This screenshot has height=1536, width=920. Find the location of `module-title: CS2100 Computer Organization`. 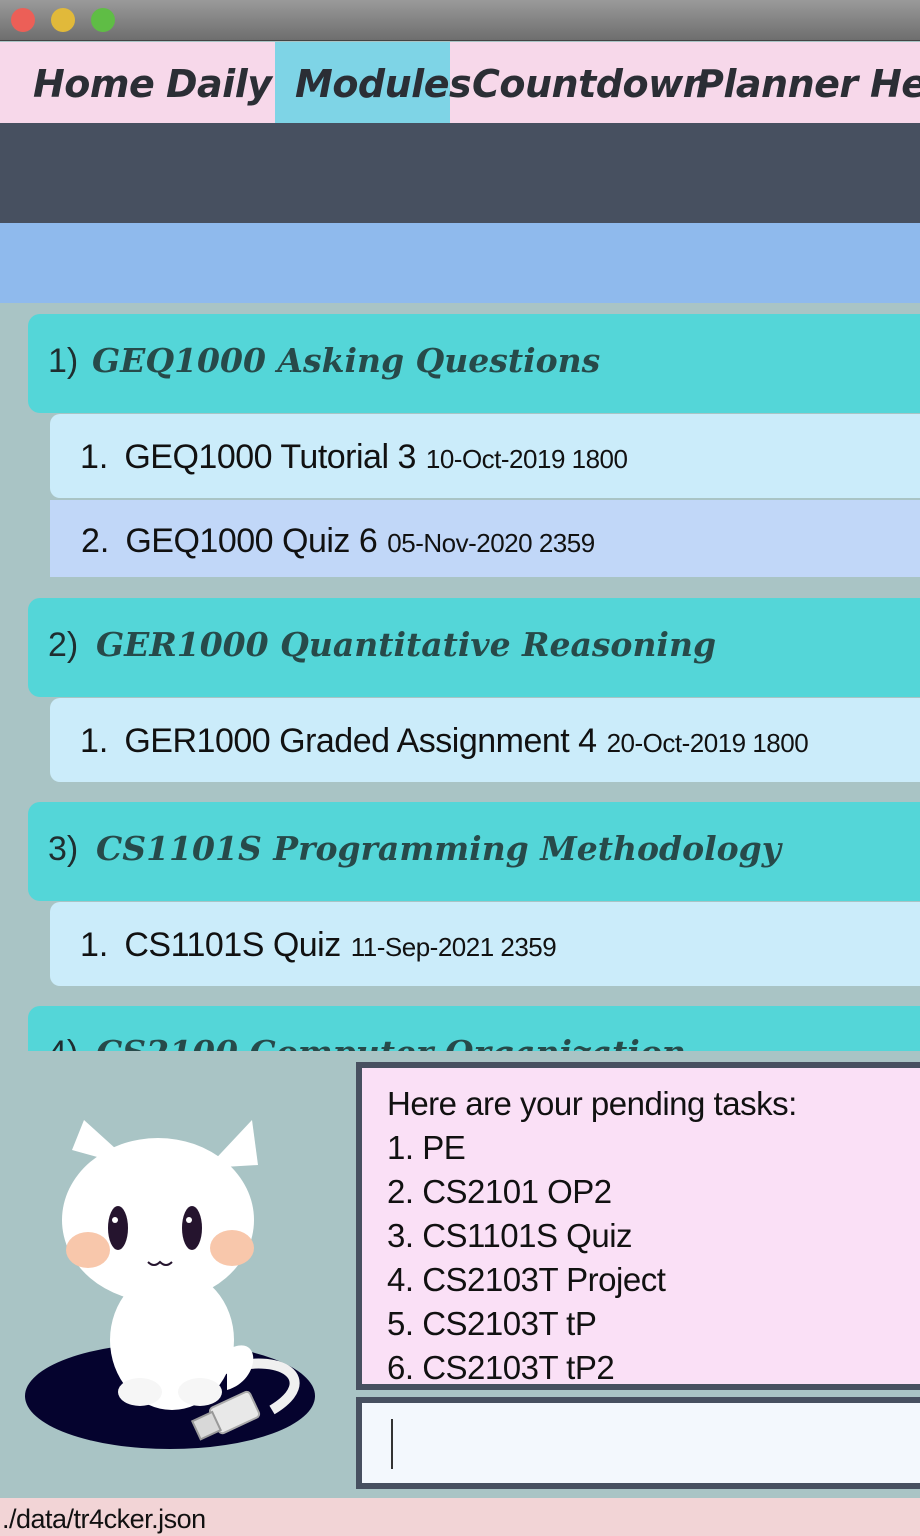

module-title: CS2100 Computer Organization is located at coordinates (391, 1028).